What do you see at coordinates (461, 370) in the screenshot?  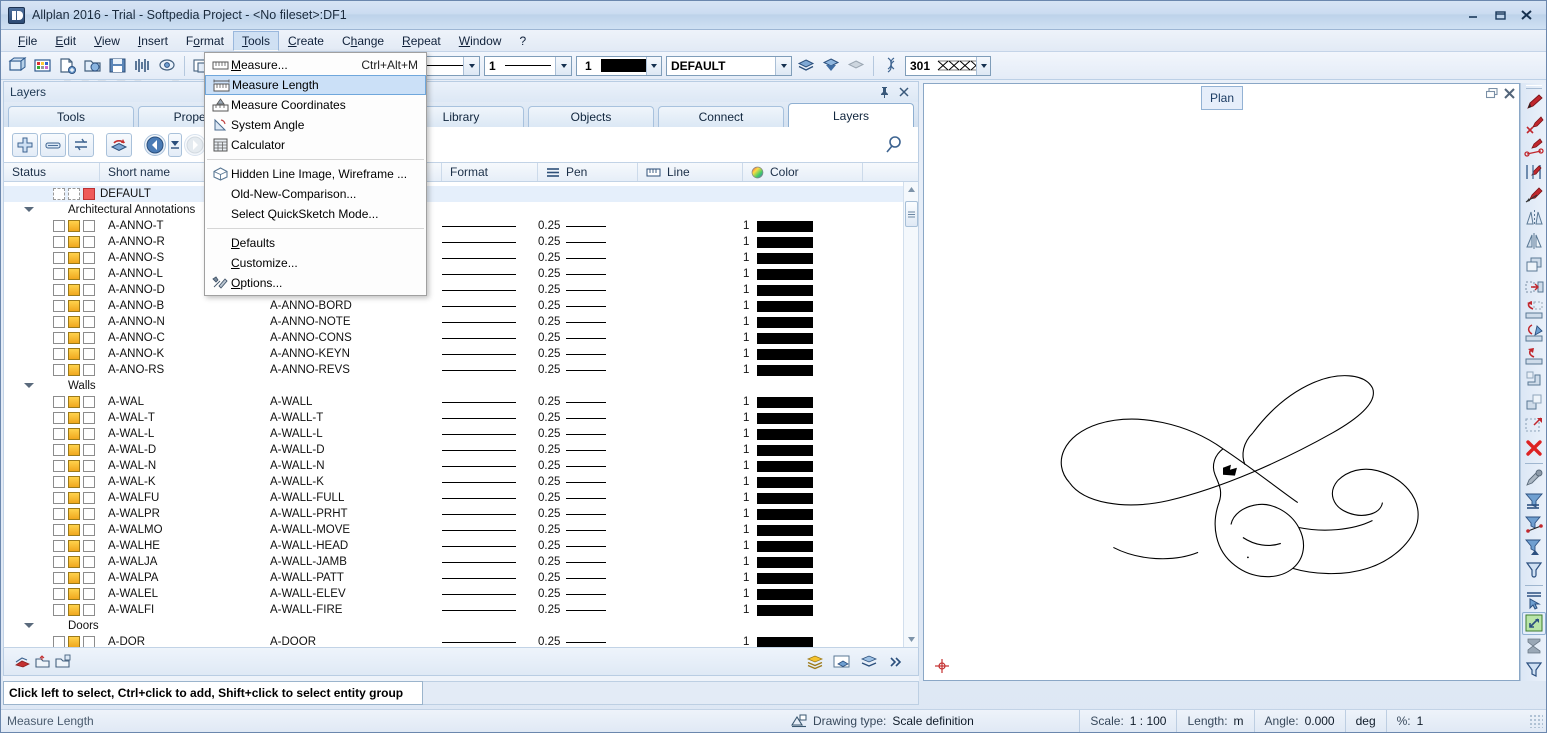 I see `table-row: A-ANO-RS A-ANNO-REVS 0.25 1` at bounding box center [461, 370].